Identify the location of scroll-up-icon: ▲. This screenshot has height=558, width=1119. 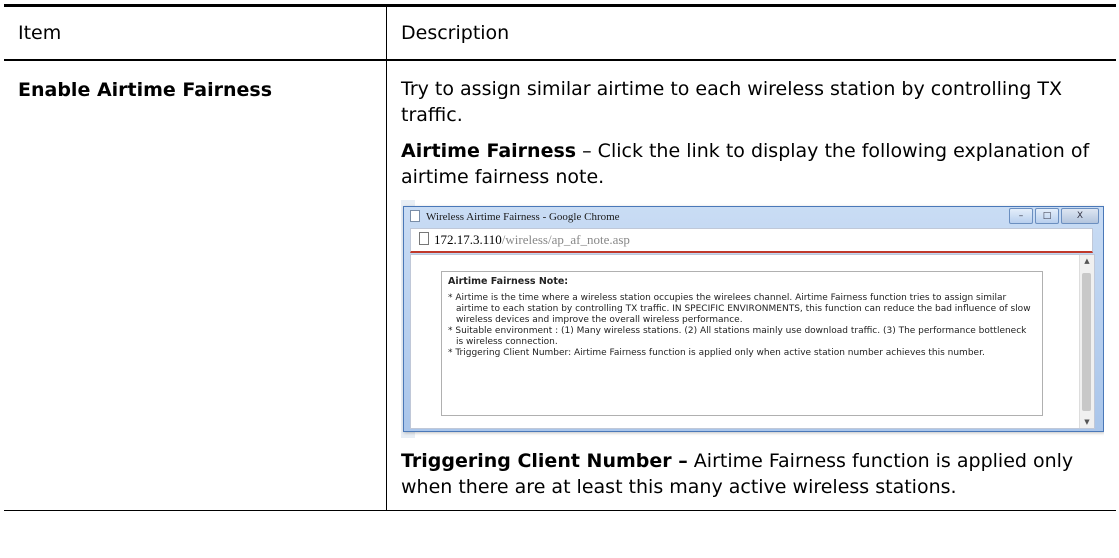
(1087, 261).